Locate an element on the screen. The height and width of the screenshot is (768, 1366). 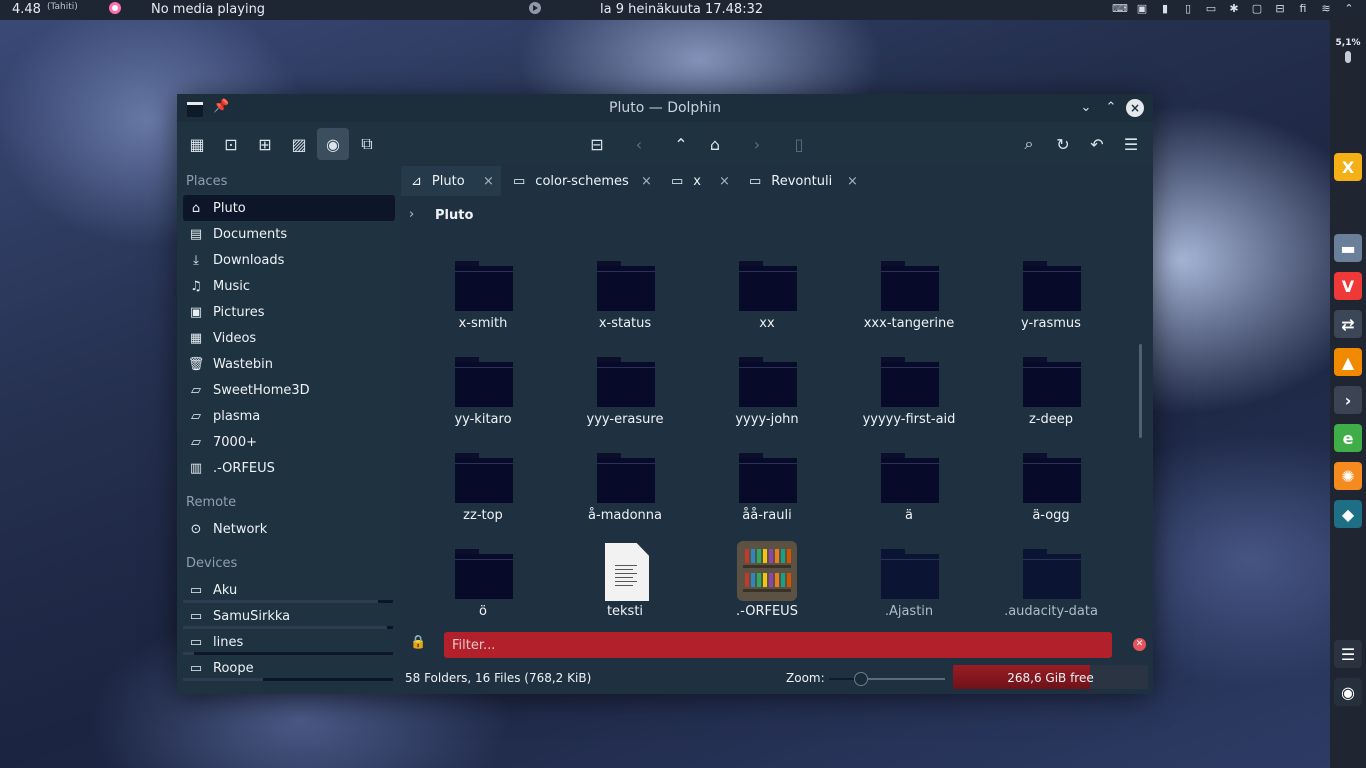
place-item: ▱ 7000+ is located at coordinates (289, 442).